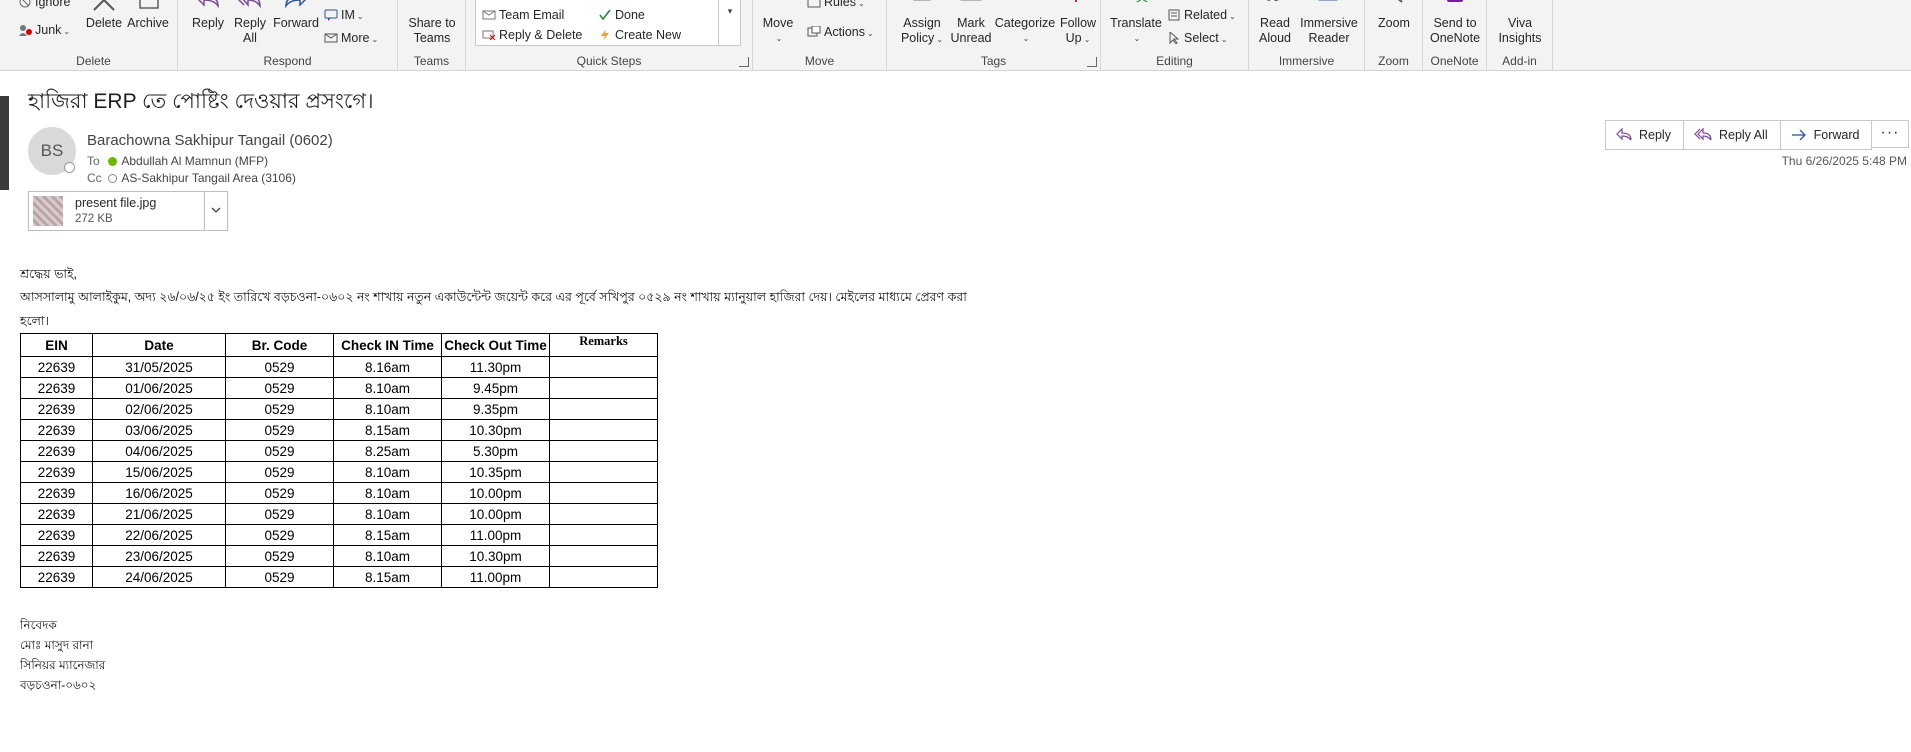 The image size is (1911, 752). I want to click on reply-all-button: Reply All, so click(250, 23).